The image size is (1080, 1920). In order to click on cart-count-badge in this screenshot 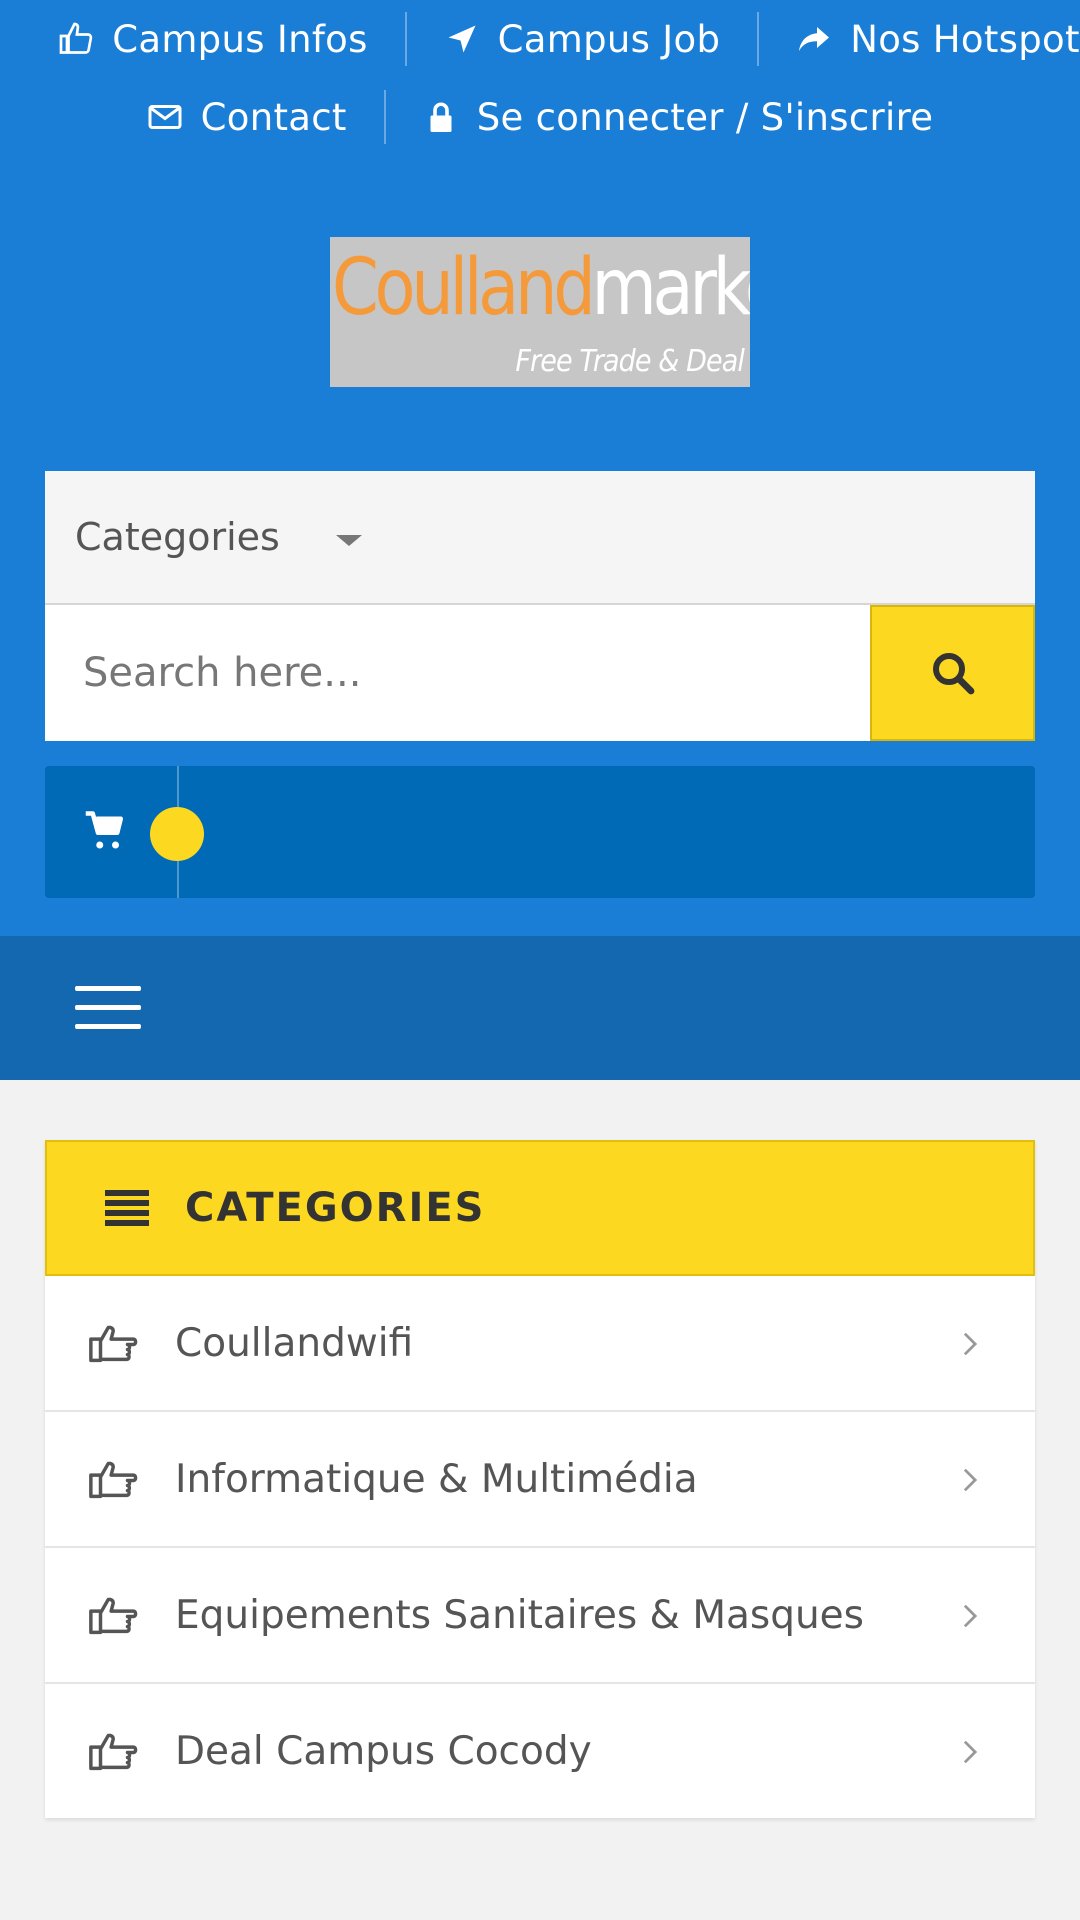, I will do `click(177, 834)`.